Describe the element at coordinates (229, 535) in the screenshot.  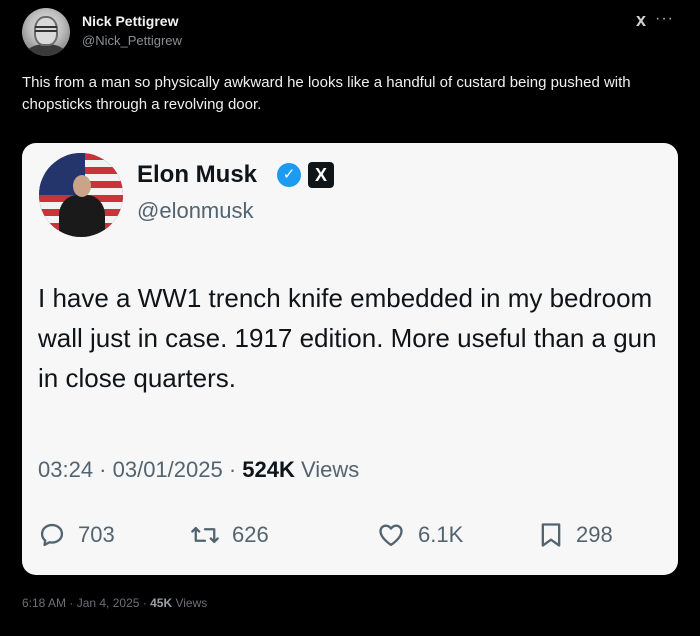
I see `repost-button: 626` at that location.